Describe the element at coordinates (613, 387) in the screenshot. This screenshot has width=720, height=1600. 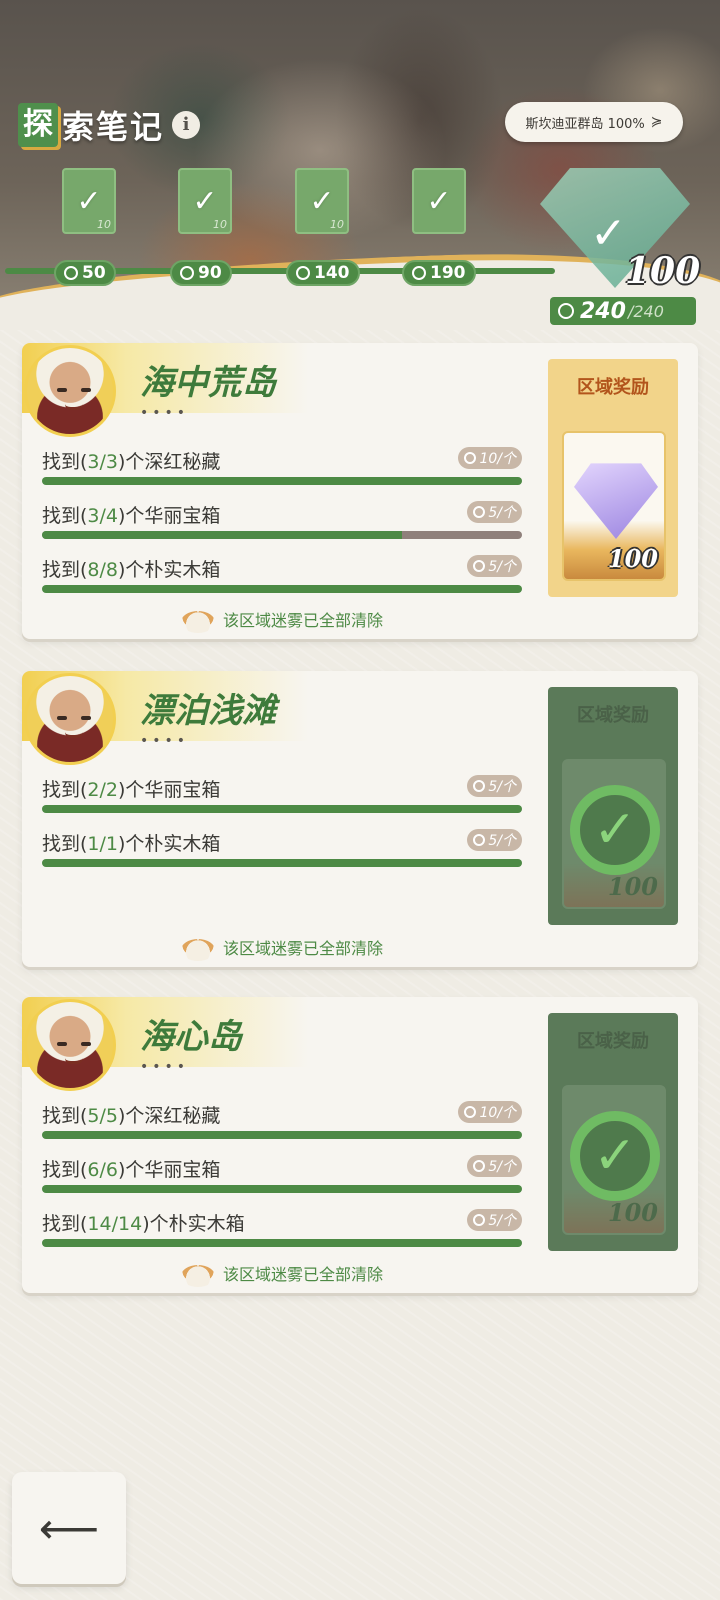
I see `reward-title: 区域奖励` at that location.